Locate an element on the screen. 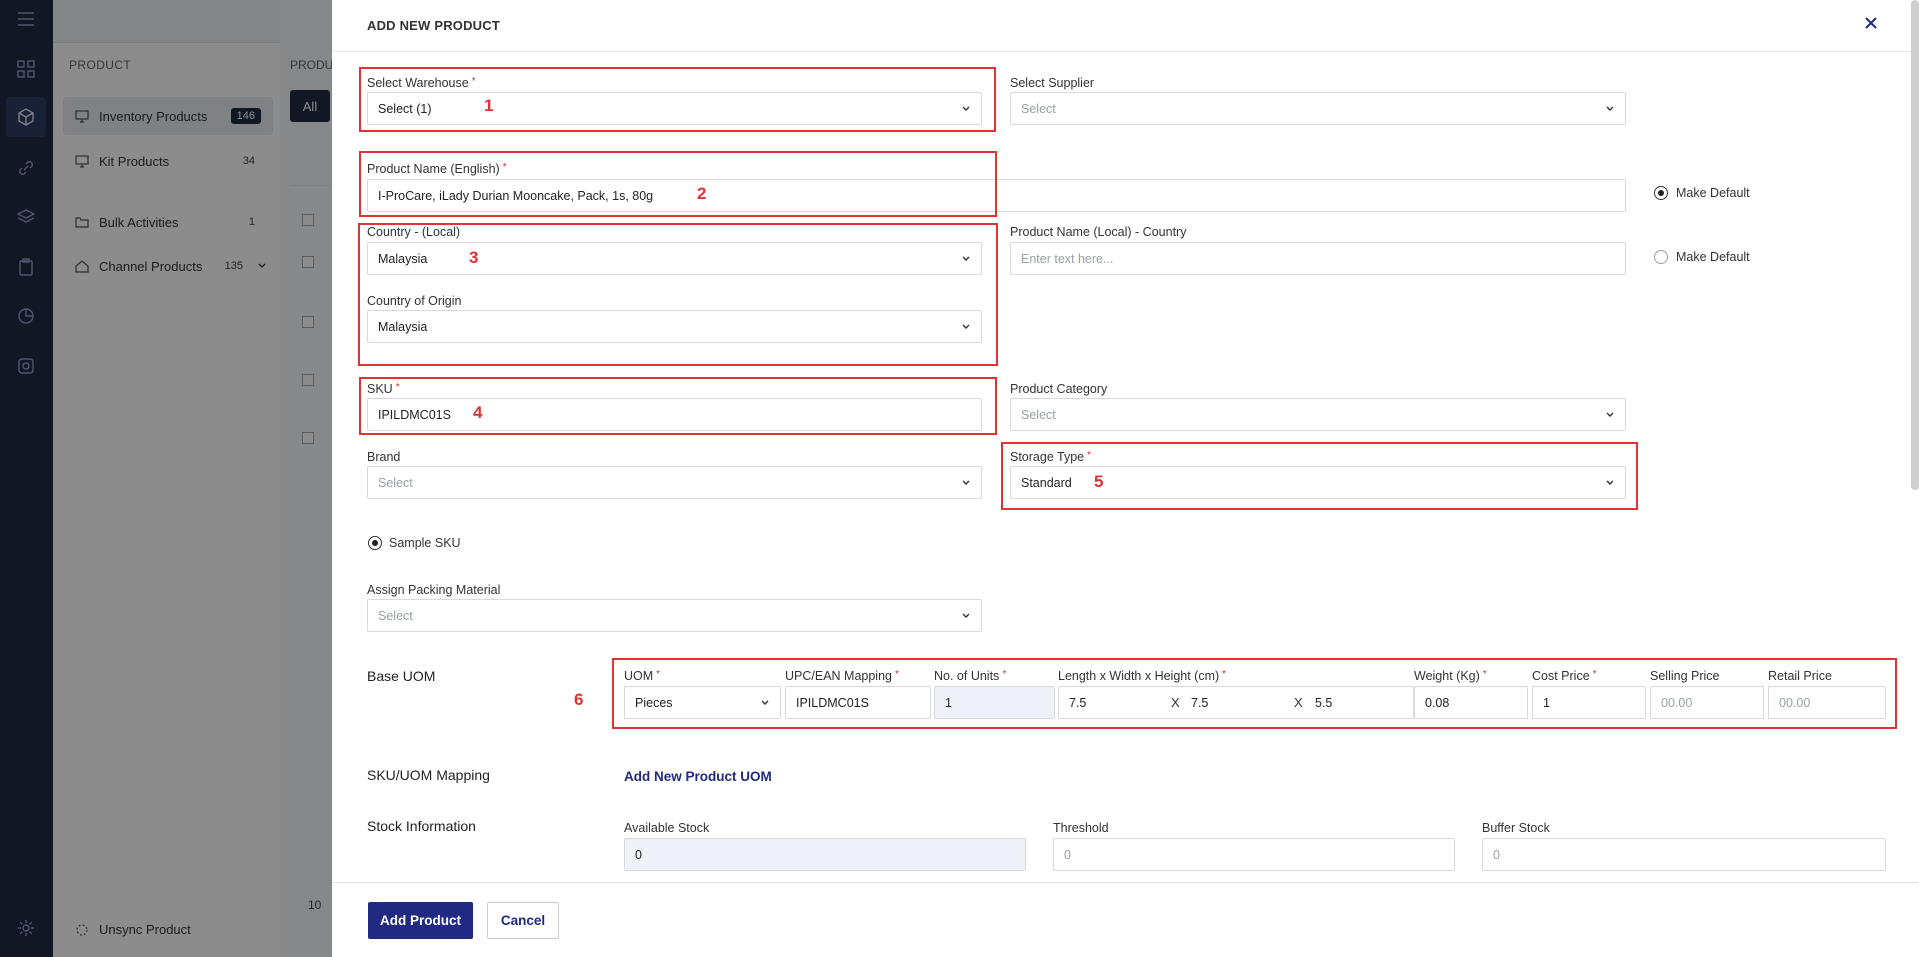 The height and width of the screenshot is (957, 1919). country-local-label: Country - (Local) is located at coordinates (414, 232).